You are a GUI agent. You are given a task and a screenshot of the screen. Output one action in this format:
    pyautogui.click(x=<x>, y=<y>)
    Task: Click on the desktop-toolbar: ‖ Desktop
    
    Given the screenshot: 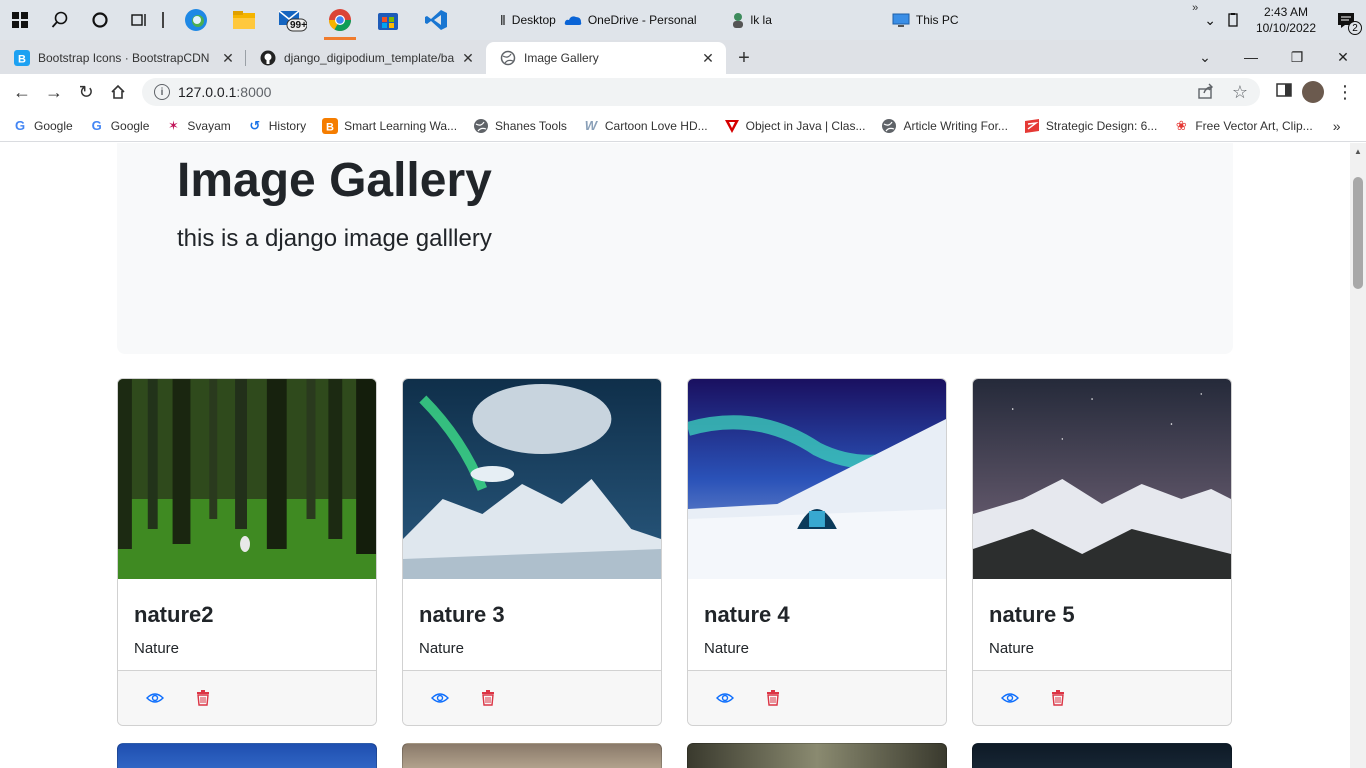 What is the action you would take?
    pyautogui.click(x=528, y=20)
    